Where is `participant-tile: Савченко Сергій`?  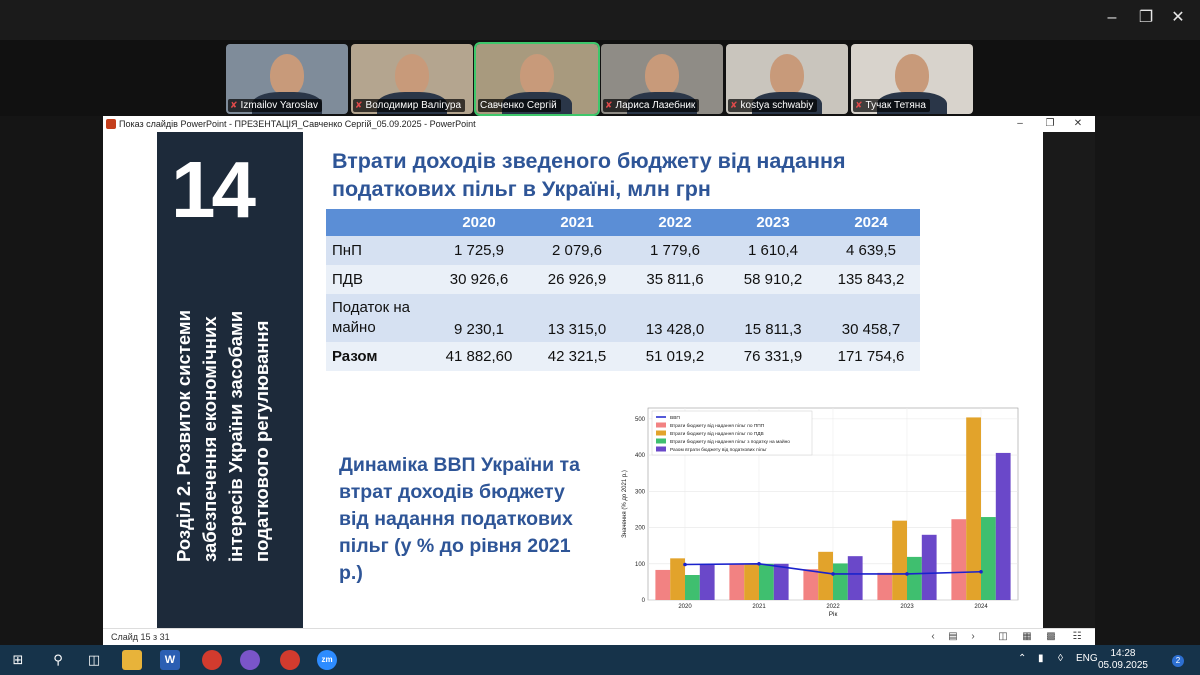
participant-tile: Савченко Сергій is located at coordinates (537, 79).